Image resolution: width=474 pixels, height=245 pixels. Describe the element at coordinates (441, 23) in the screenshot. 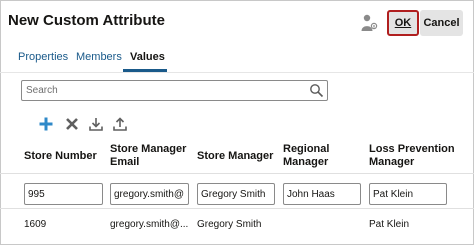

I see `cancel-button: Cancel` at that location.